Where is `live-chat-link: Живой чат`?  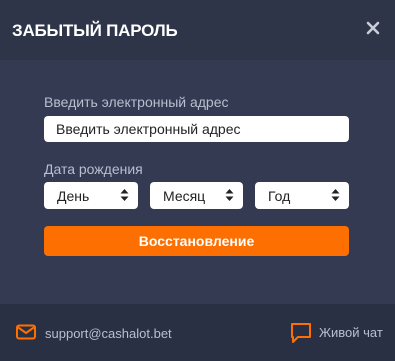
live-chat-link: Живой чат is located at coordinates (351, 332).